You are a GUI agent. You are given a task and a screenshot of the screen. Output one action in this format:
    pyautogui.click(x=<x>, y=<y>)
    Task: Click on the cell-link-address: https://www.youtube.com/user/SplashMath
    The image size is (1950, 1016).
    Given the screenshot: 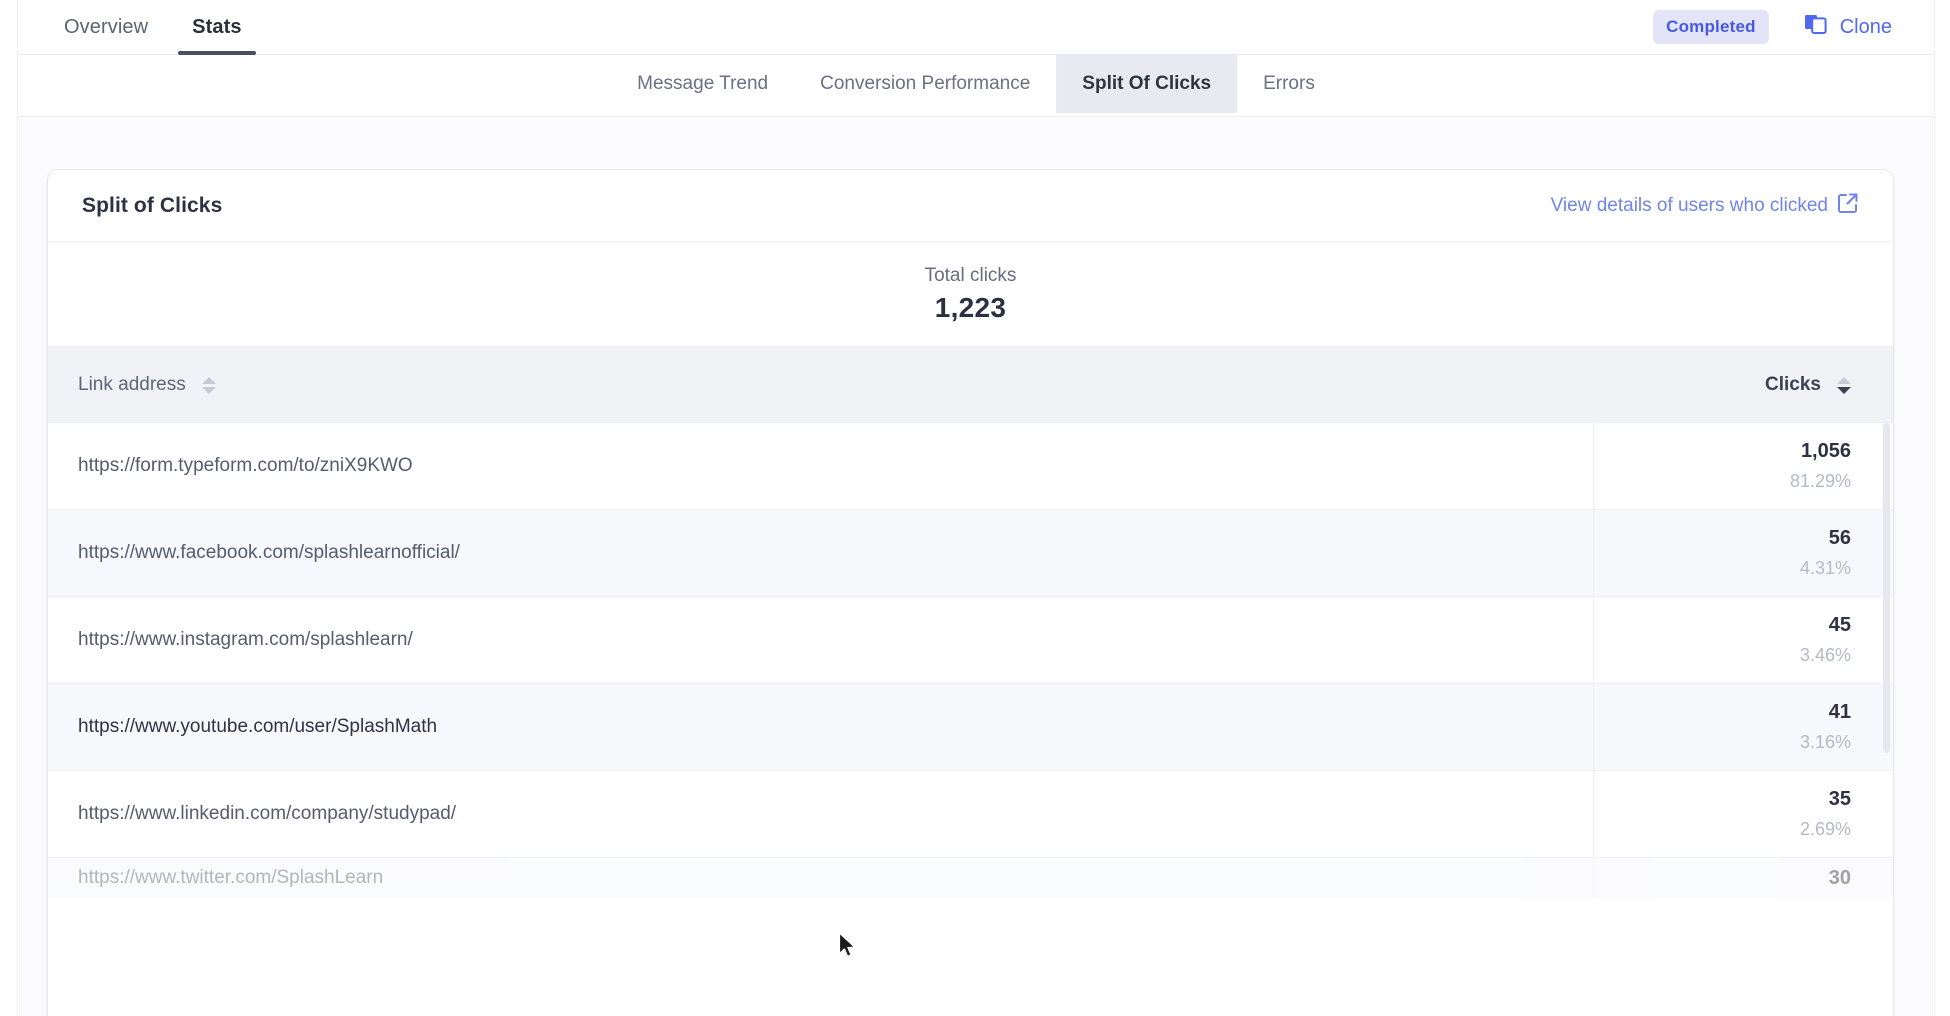 What is the action you would take?
    pyautogui.click(x=258, y=726)
    